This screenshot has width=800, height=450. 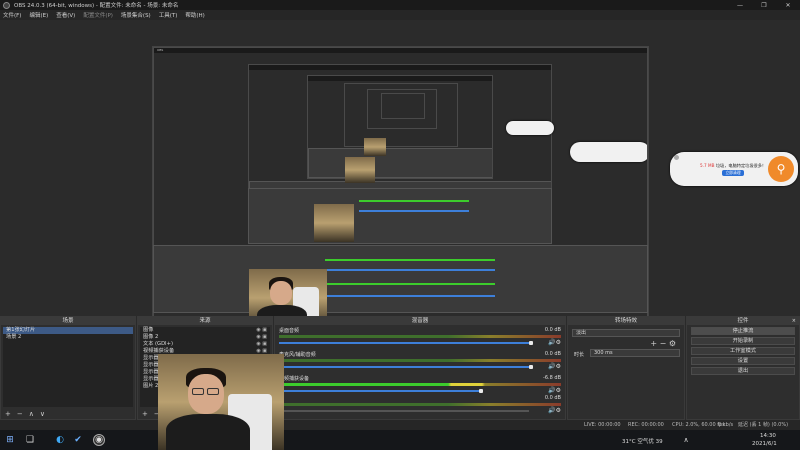 What do you see at coordinates (10, 440) in the screenshot?
I see `windows-start-icon: ⊞` at bounding box center [10, 440].